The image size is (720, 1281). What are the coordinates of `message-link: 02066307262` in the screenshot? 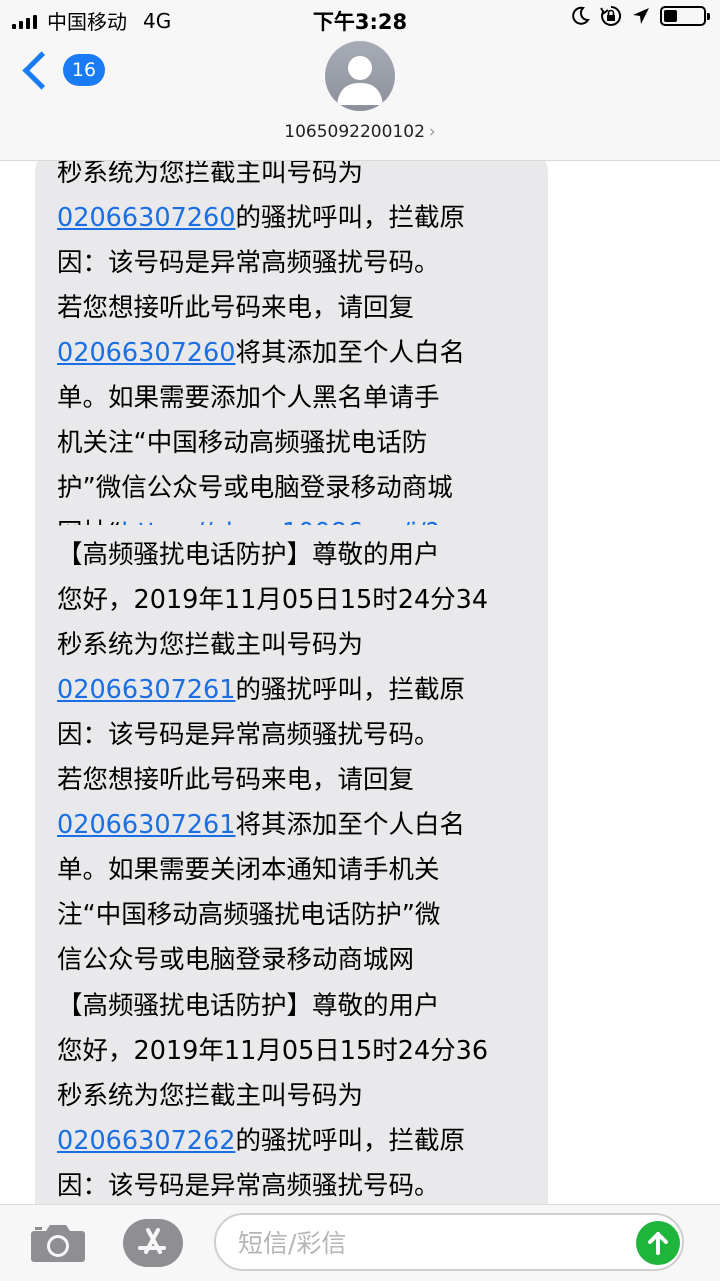 It's located at (146, 1141).